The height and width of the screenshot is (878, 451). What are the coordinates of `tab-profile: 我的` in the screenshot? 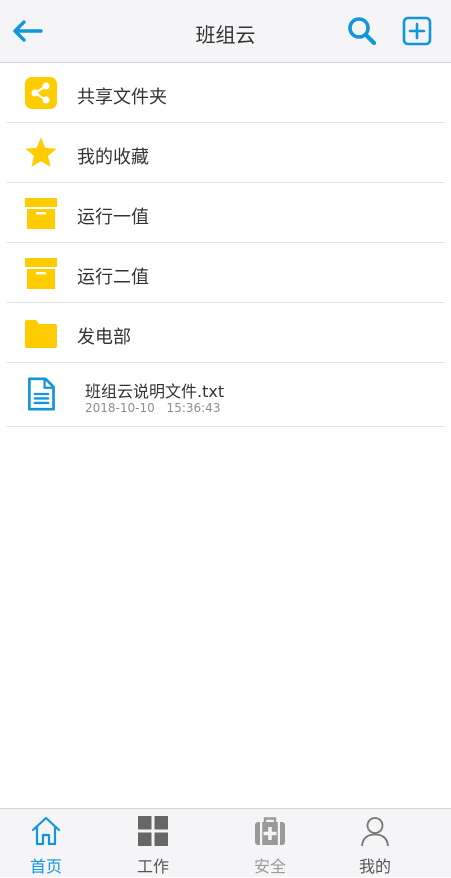 It's located at (375, 843).